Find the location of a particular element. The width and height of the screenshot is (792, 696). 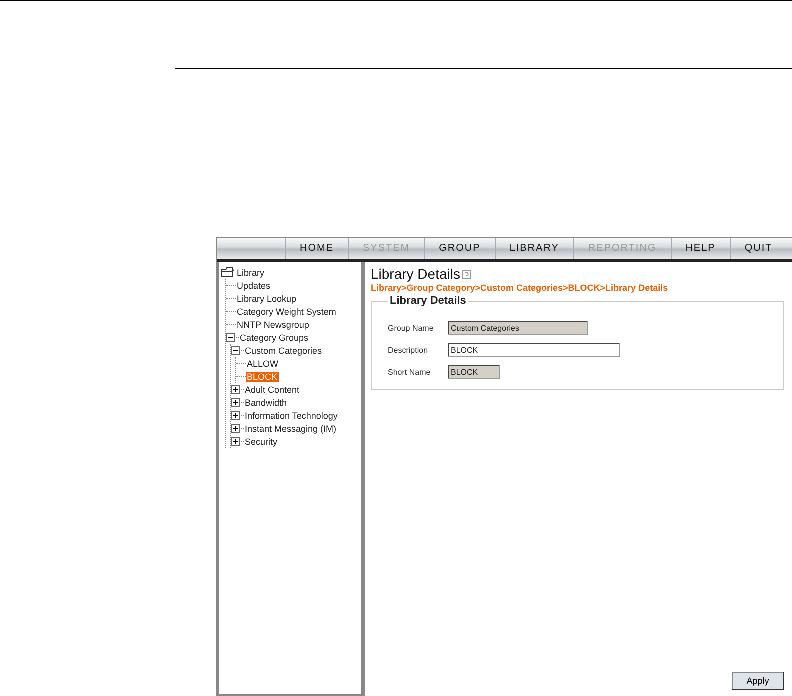

help-icon is located at coordinates (467, 274).